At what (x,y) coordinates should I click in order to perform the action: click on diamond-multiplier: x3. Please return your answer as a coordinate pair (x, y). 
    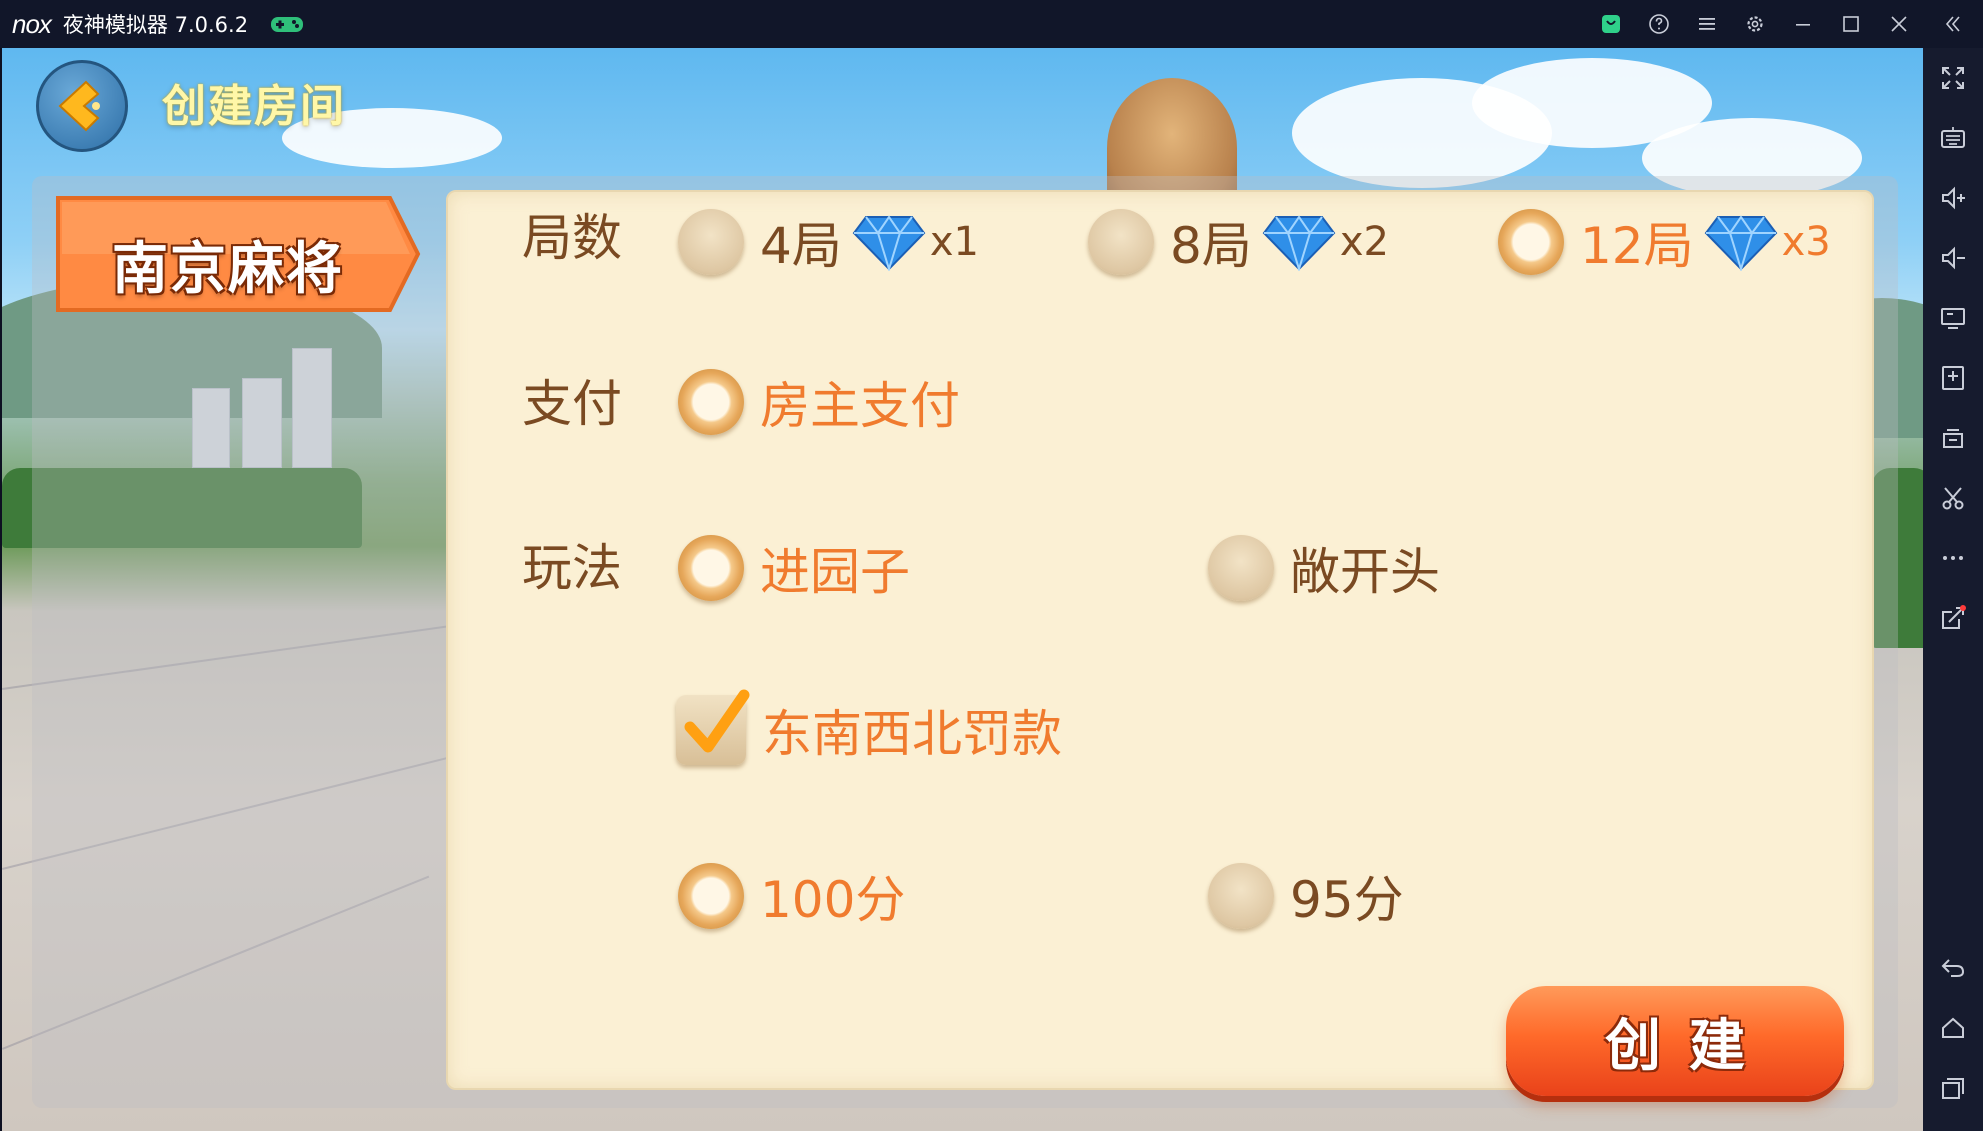
    Looking at the image, I should click on (1806, 242).